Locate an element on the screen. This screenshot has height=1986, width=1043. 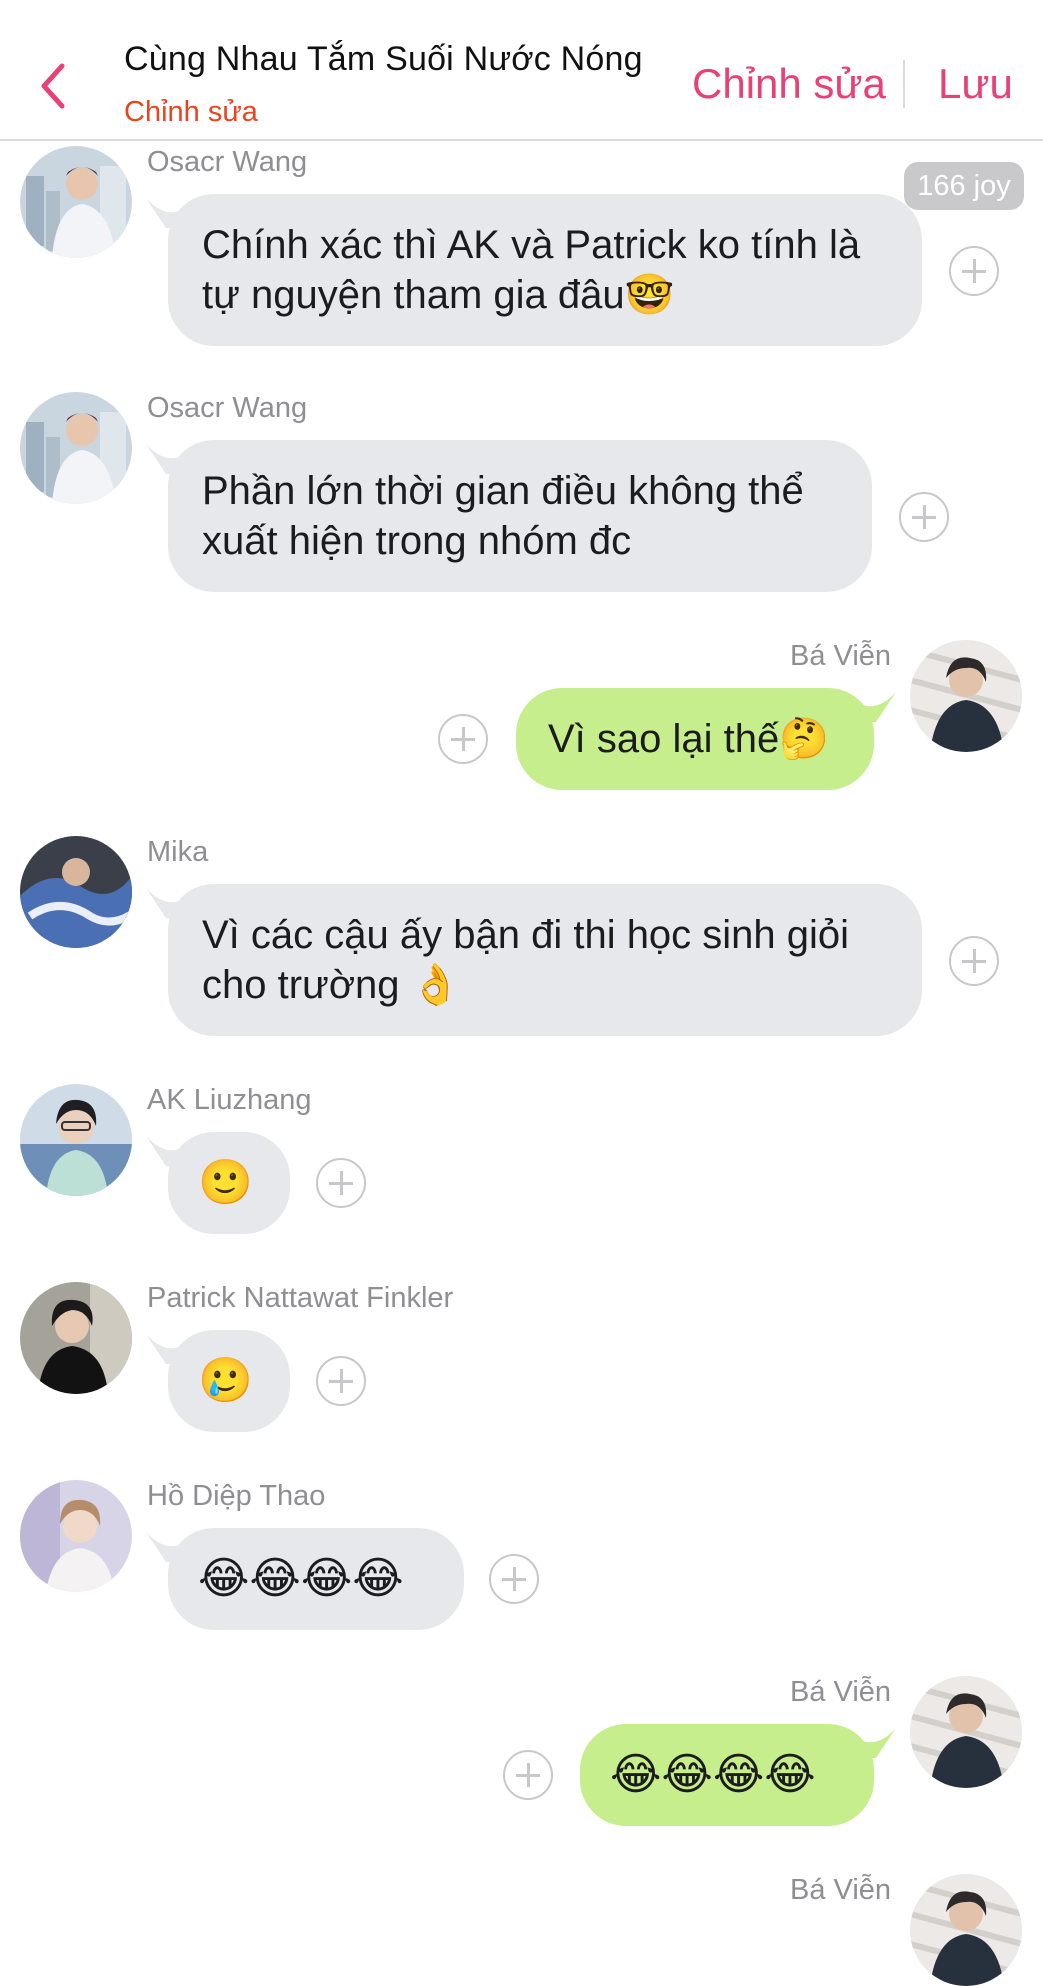
message-text: 🙂 is located at coordinates (225, 1182).